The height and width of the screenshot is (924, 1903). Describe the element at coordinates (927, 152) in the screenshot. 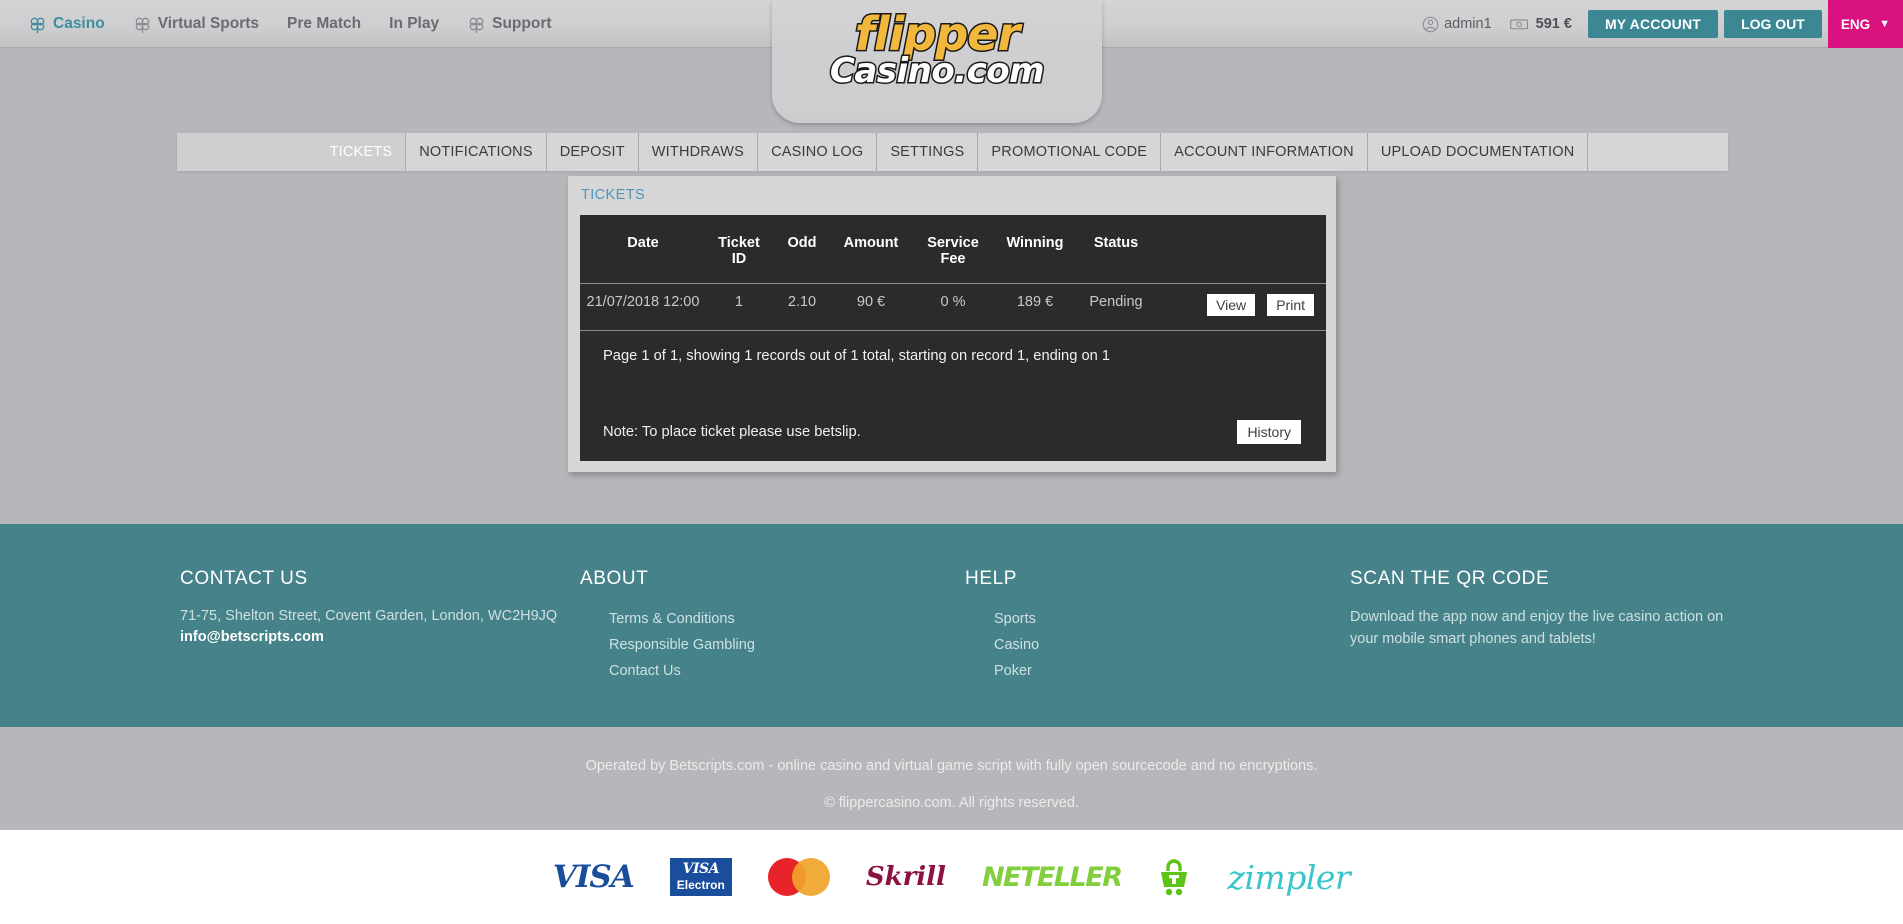

I see `tab-settings: SETTINGS` at that location.